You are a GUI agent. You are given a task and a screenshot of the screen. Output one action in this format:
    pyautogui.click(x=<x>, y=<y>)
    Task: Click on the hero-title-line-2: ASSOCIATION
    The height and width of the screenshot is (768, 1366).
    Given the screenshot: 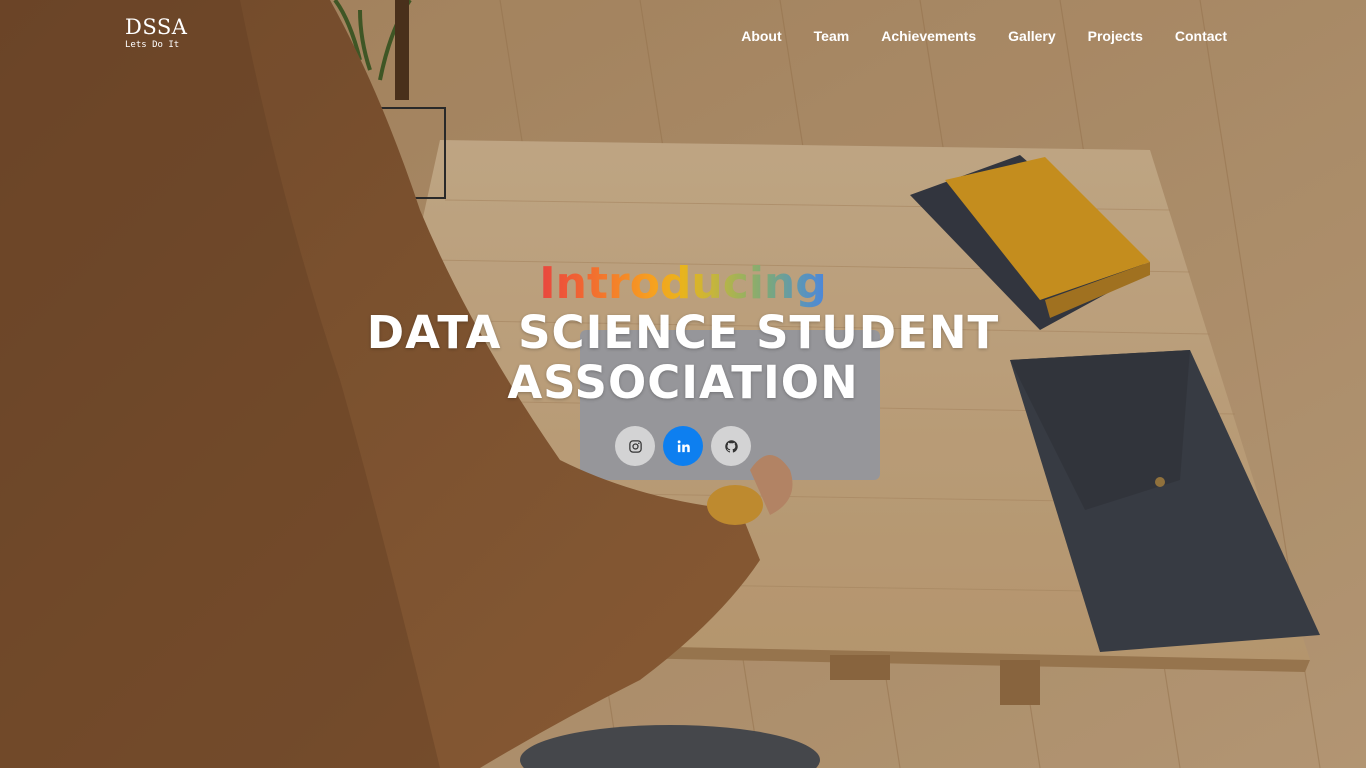 What is the action you would take?
    pyautogui.click(x=683, y=382)
    